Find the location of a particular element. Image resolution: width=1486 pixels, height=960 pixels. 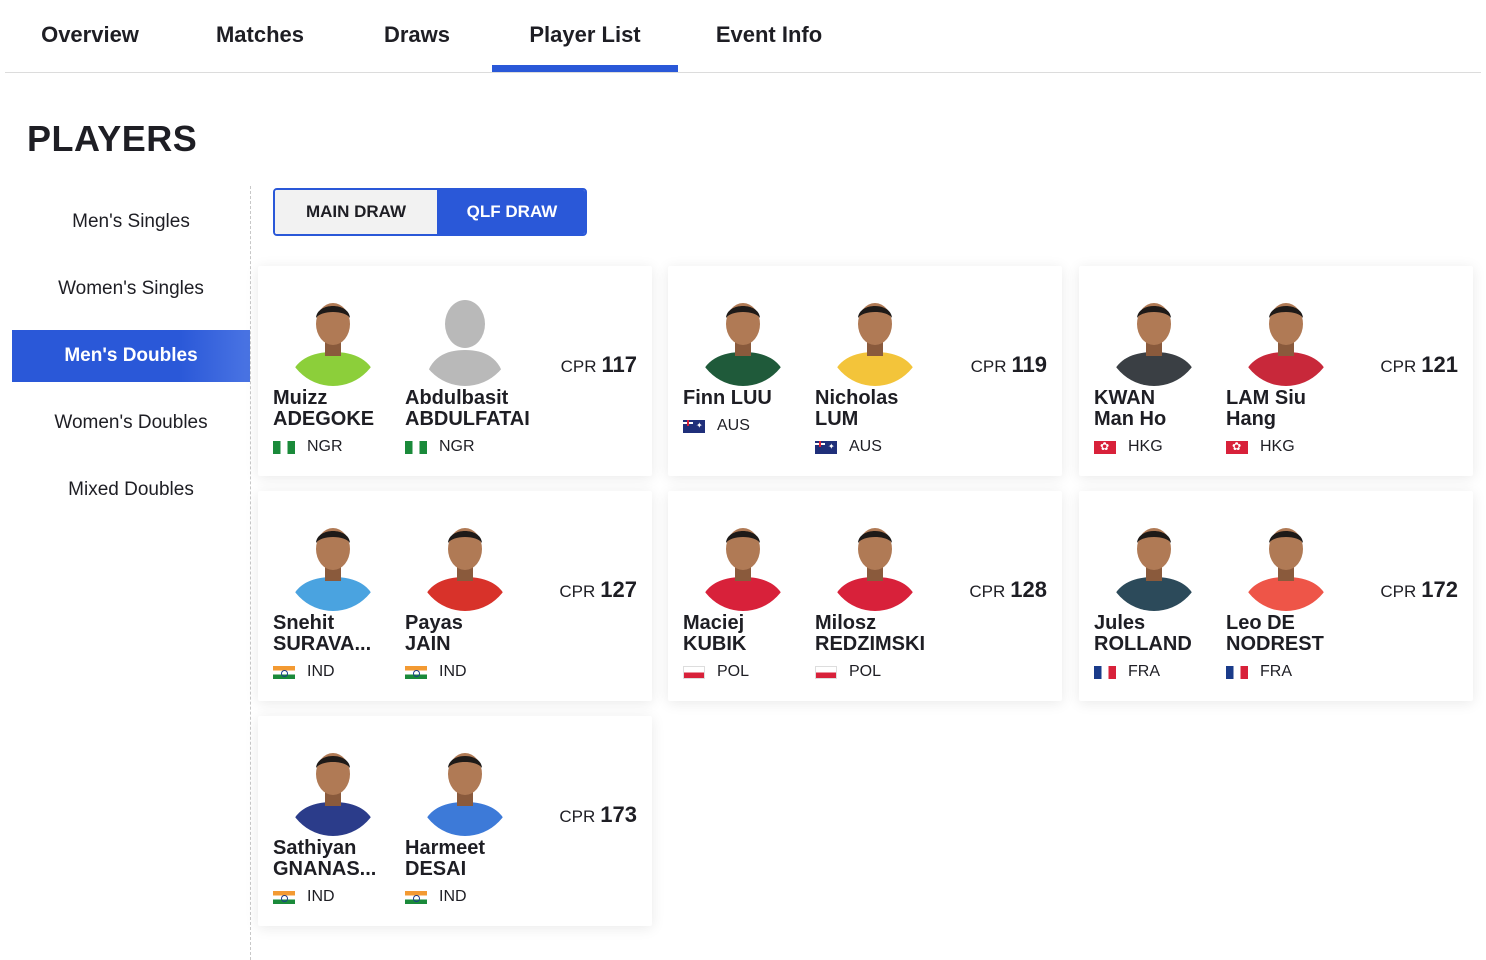

player-first-name: Sathiyan is located at coordinates (315, 848).